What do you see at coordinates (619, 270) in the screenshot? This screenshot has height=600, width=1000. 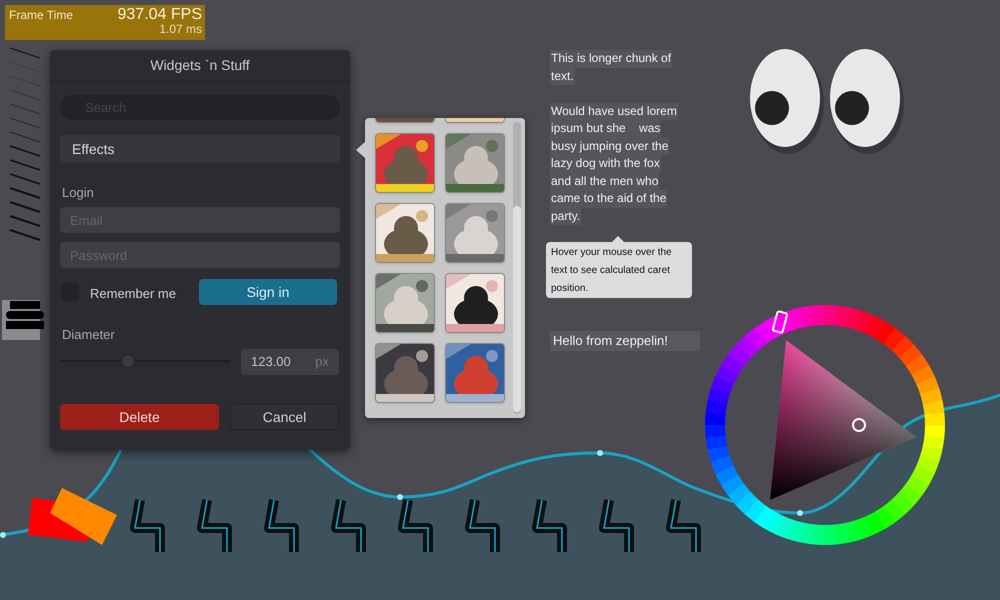 I see `tooltip: Hover your mouse over the text to see calculated caret position.` at bounding box center [619, 270].